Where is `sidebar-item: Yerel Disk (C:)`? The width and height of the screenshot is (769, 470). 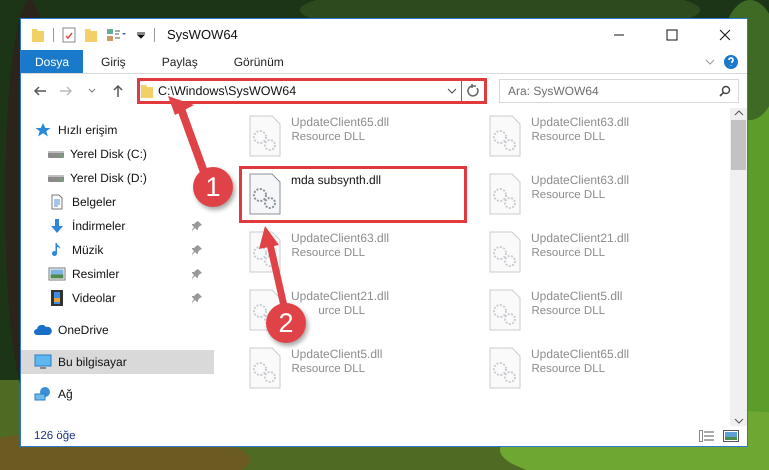
sidebar-item: Yerel Disk (C:) is located at coordinates (86, 154).